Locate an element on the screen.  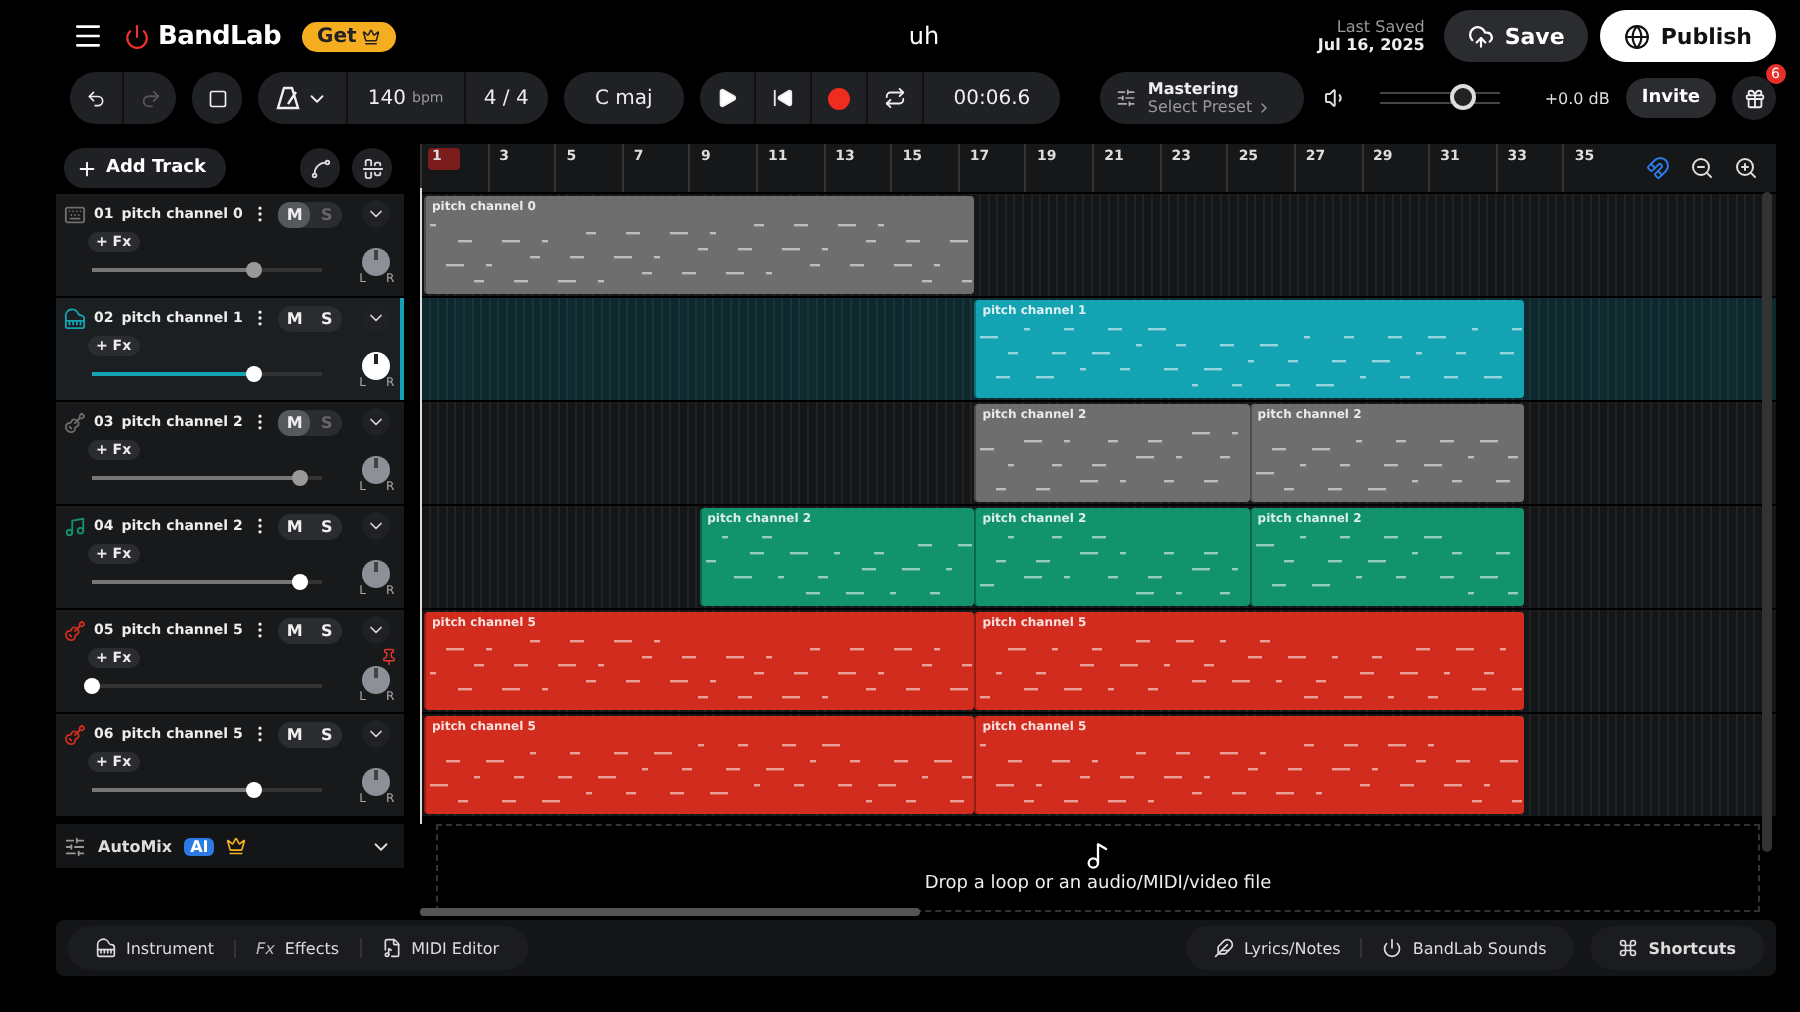
metronome-icon is located at coordinates (288, 98).